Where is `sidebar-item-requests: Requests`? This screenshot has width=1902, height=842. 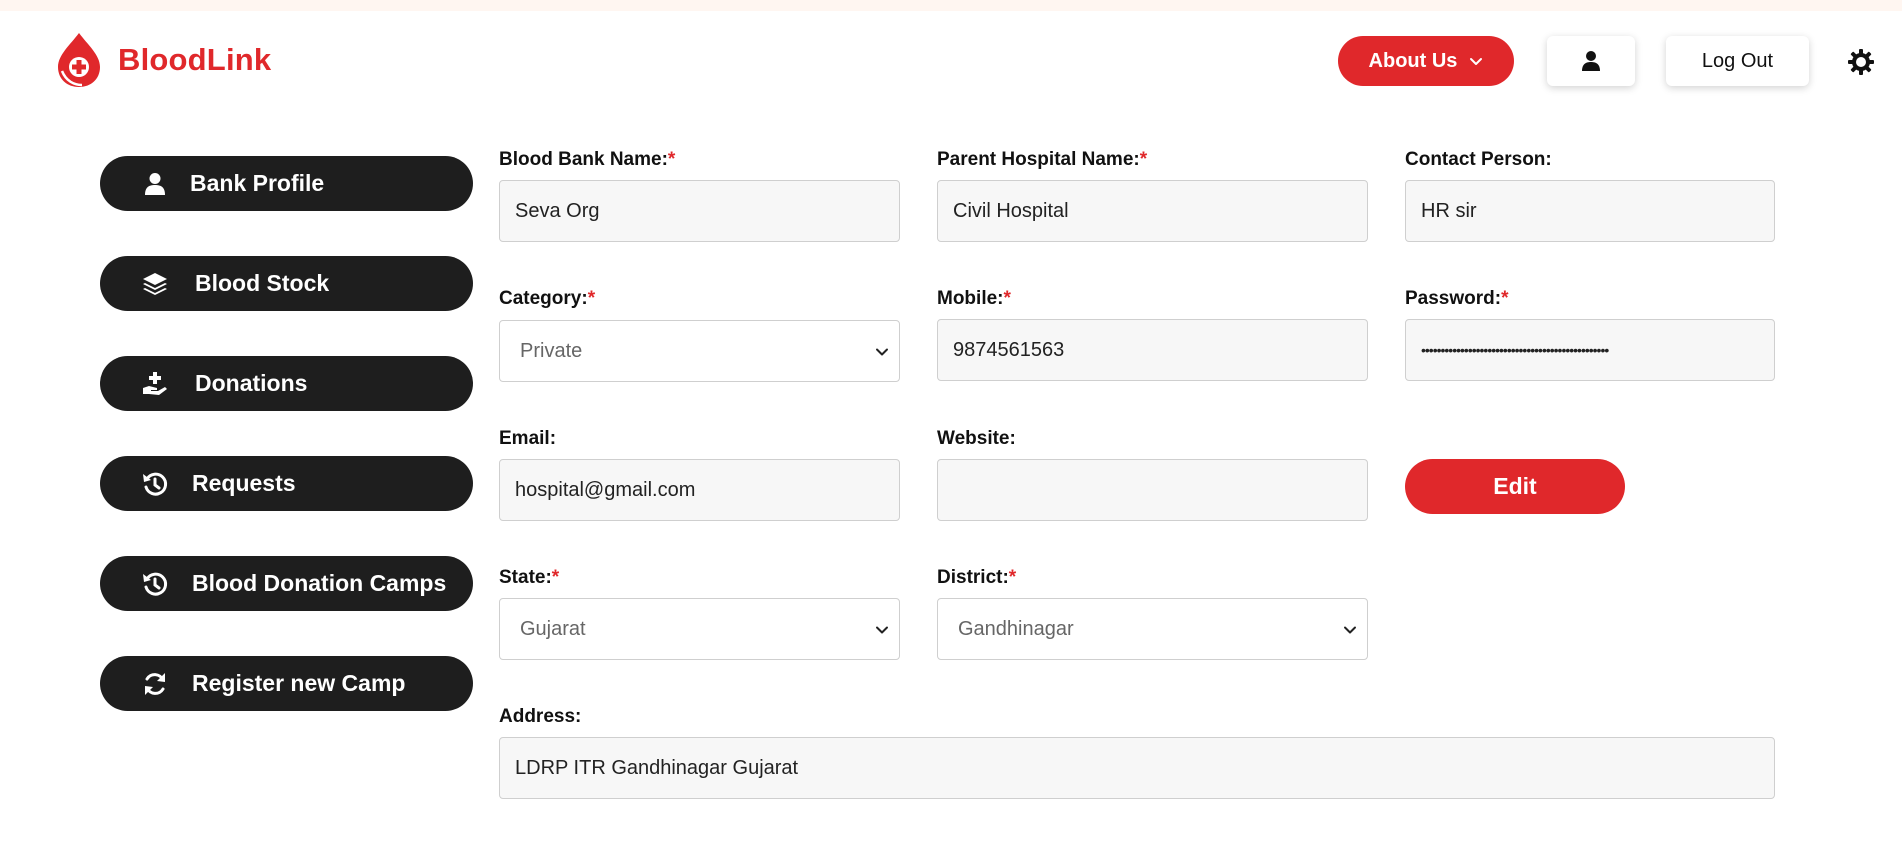 sidebar-item-requests: Requests is located at coordinates (286, 483).